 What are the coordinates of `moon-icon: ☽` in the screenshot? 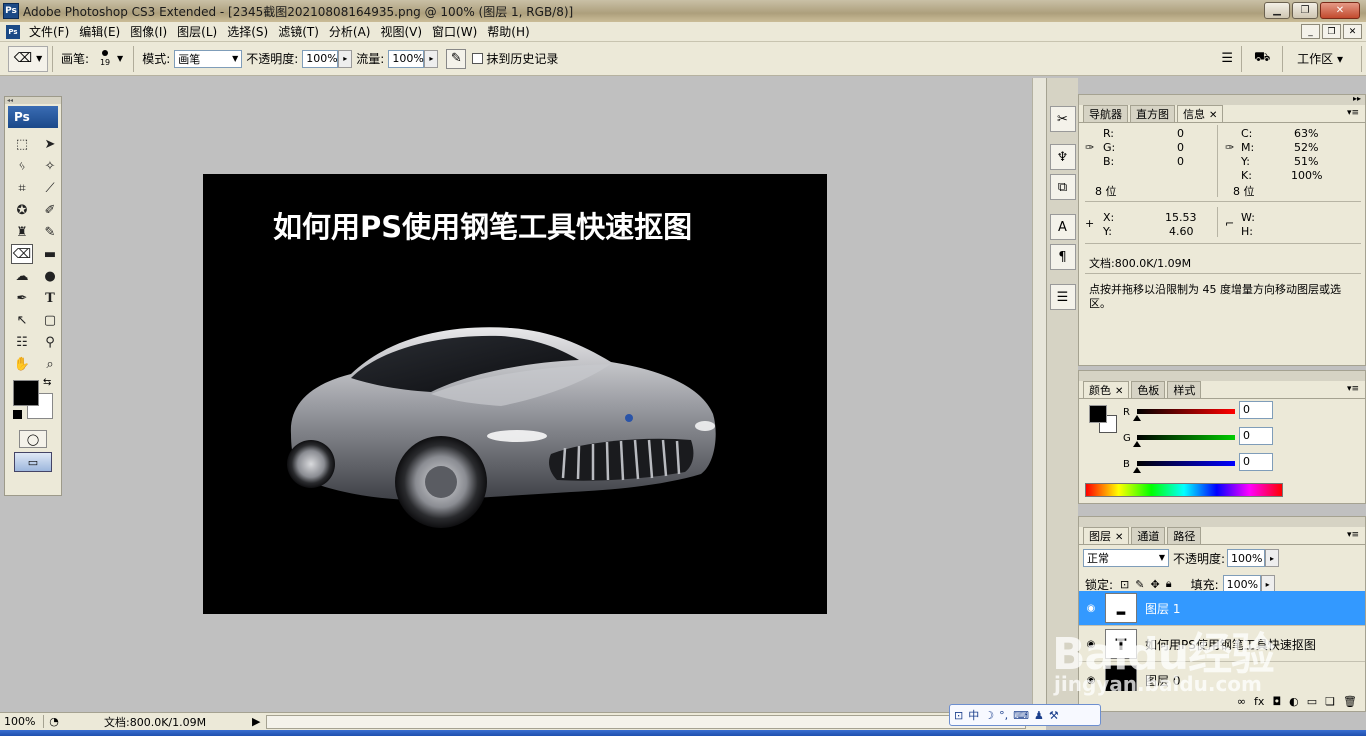 It's located at (989, 715).